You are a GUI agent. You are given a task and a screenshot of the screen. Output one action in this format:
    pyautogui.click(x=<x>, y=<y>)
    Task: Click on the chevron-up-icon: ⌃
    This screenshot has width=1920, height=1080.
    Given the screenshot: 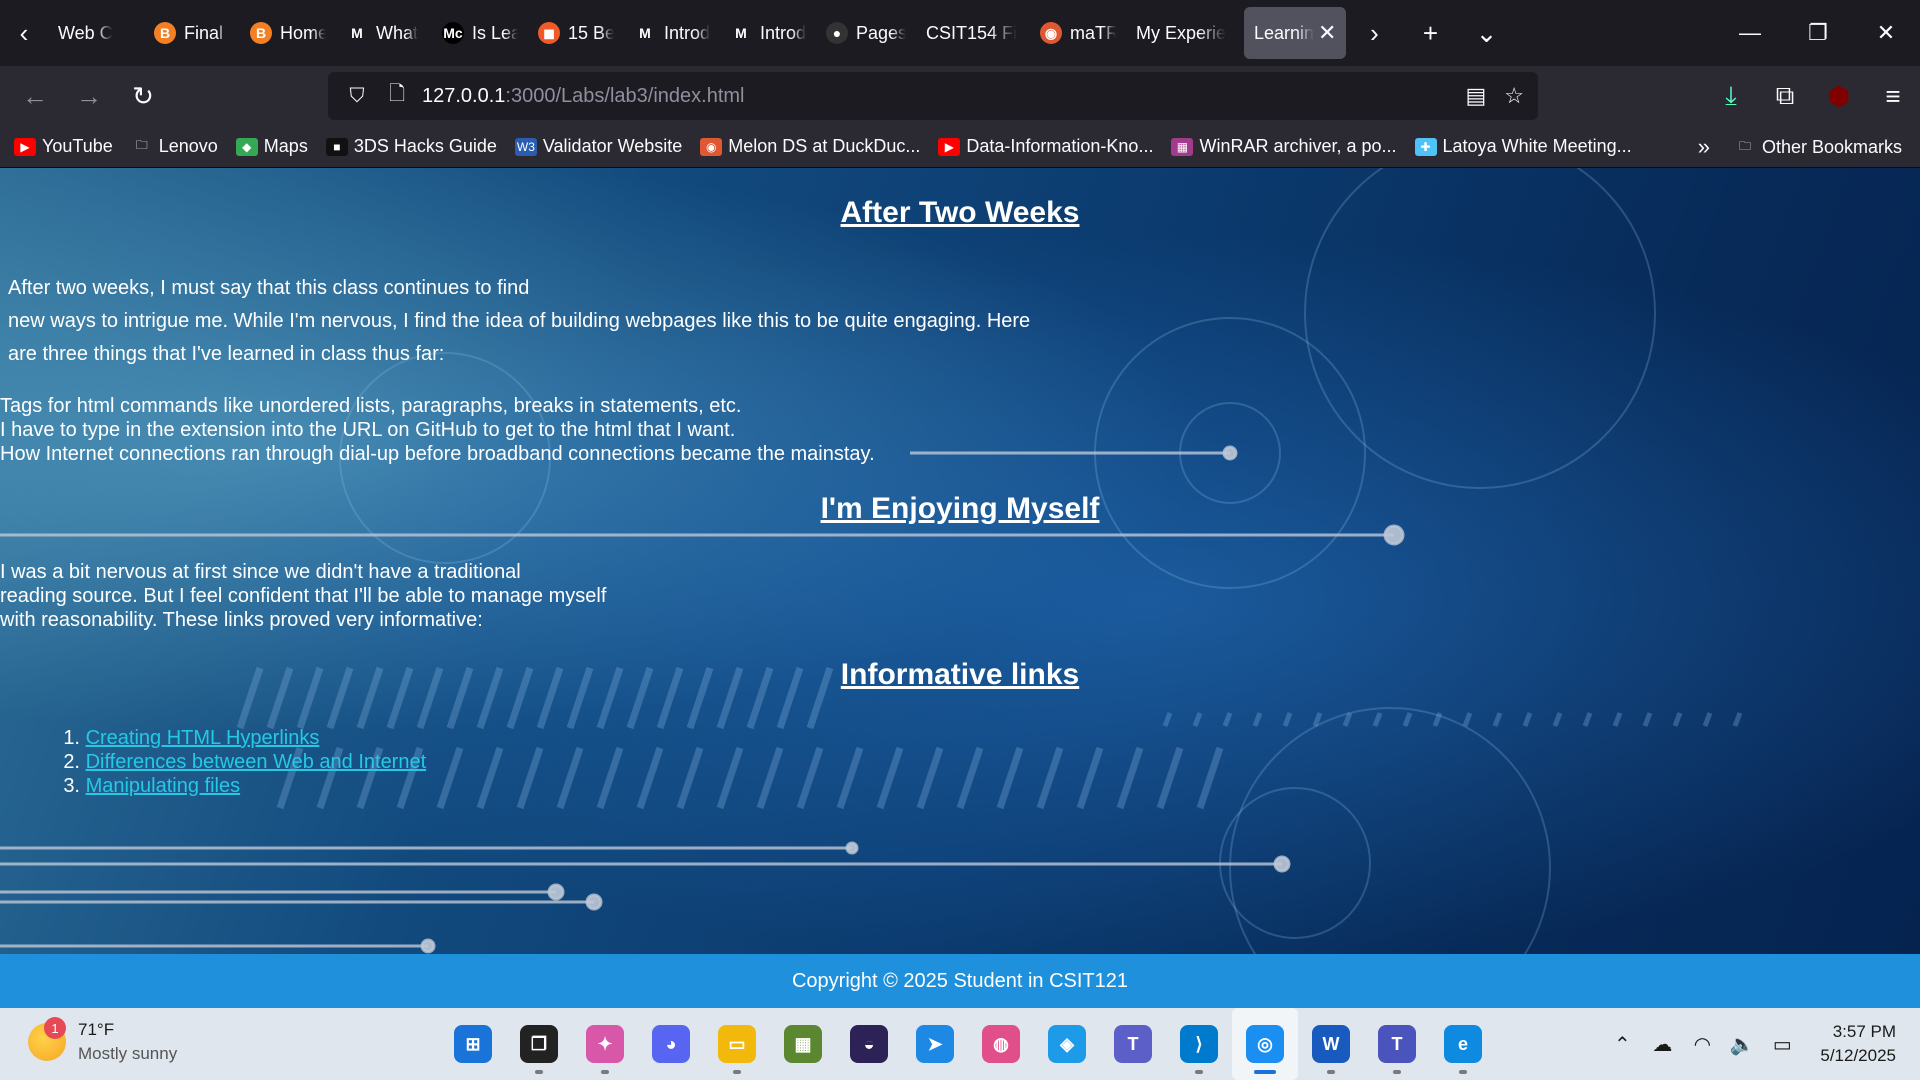 What is the action you would take?
    pyautogui.click(x=1622, y=1044)
    